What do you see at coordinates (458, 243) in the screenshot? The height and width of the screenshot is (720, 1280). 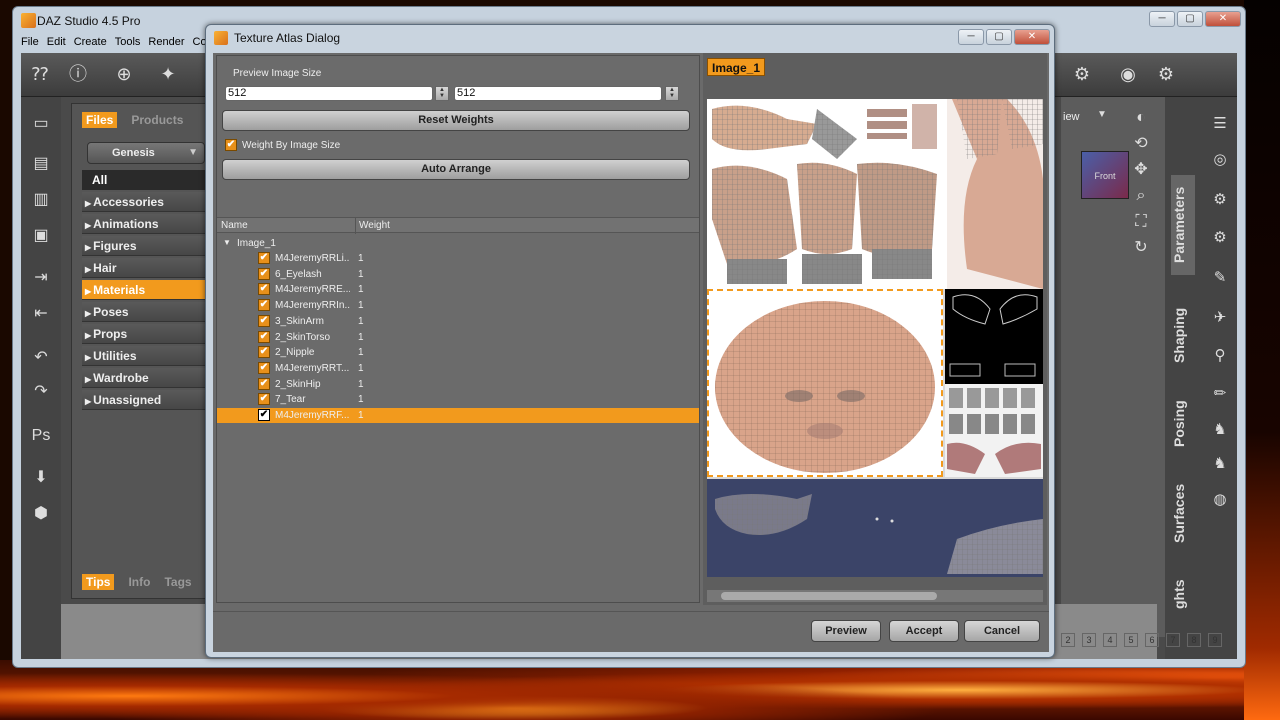 I see `tree-root-row: ▼ Image_1` at bounding box center [458, 243].